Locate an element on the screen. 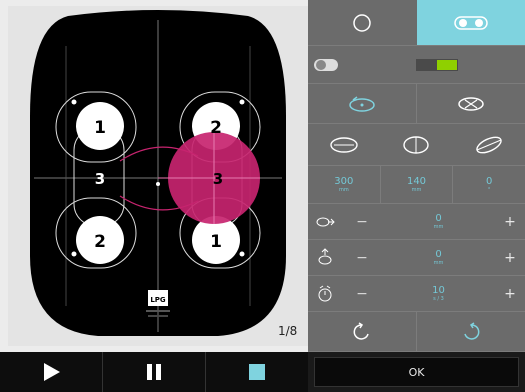  width-icon is located at coordinates (344, 144).